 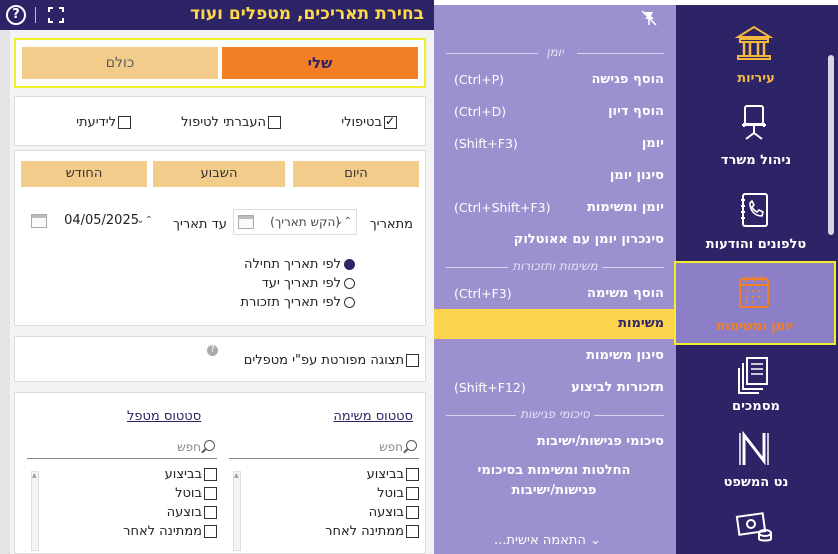 I want to click on to-date-input: 04/05/2025 ⌃⌄, so click(x=91, y=222).